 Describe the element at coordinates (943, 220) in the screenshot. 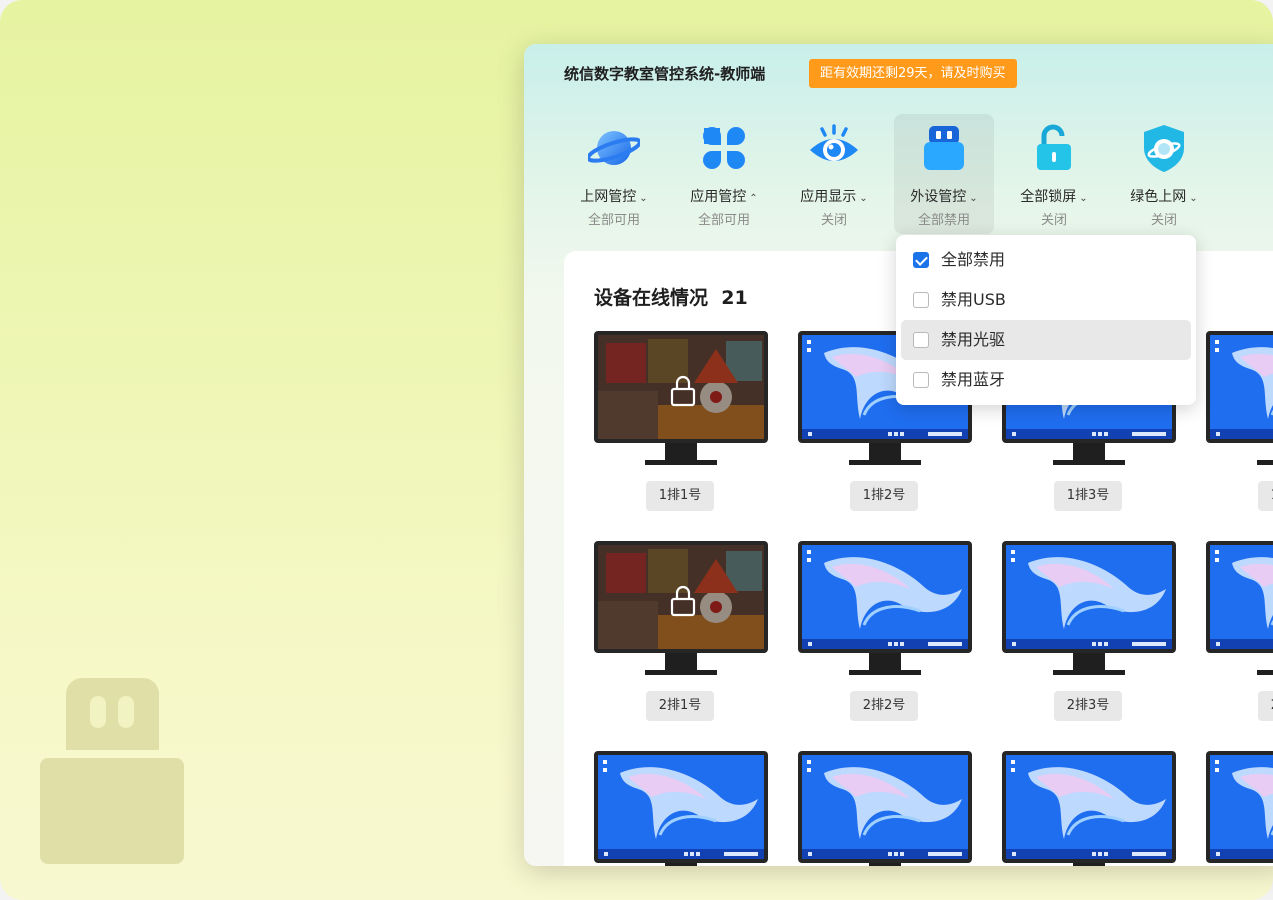

I see `toolbar-status: 全部禁用` at that location.